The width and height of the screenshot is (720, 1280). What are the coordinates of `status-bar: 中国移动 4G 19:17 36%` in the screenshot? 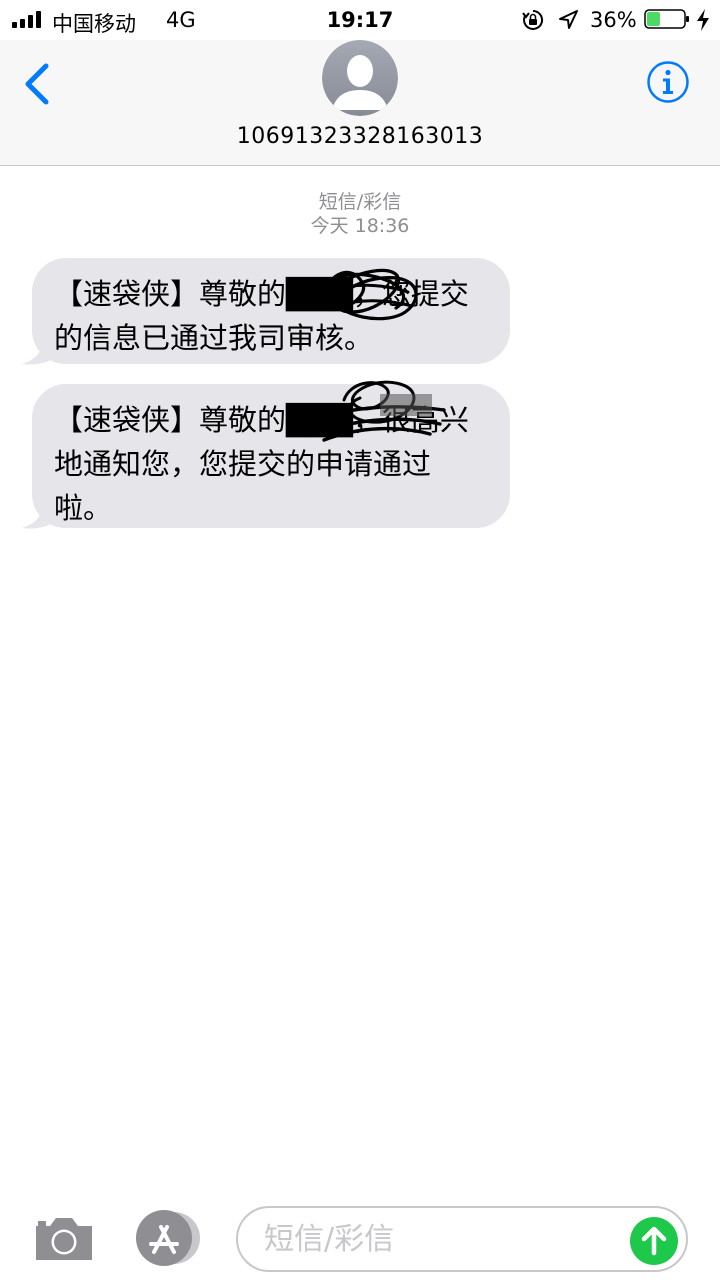 It's located at (360, 20).